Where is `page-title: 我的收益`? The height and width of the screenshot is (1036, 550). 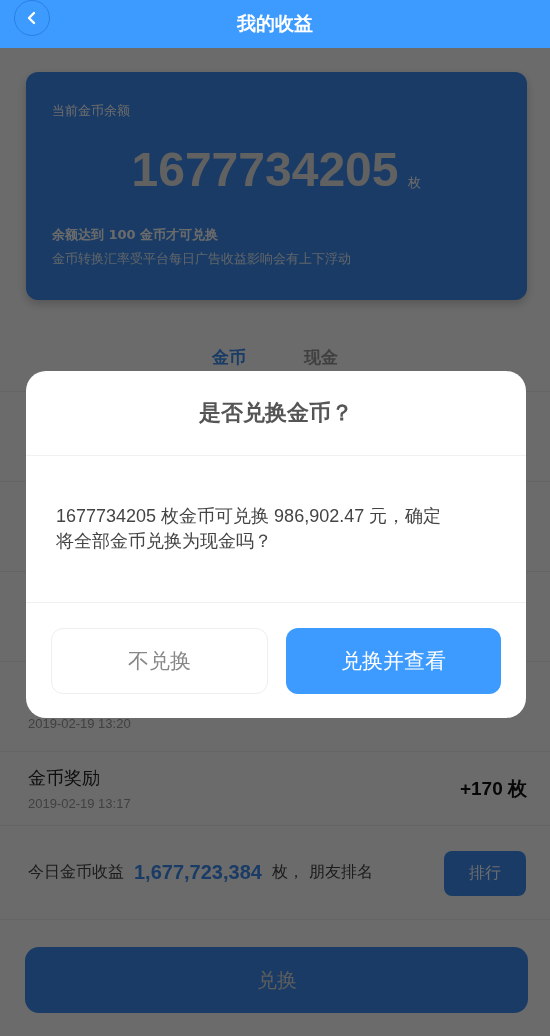 page-title: 我的收益 is located at coordinates (275, 23).